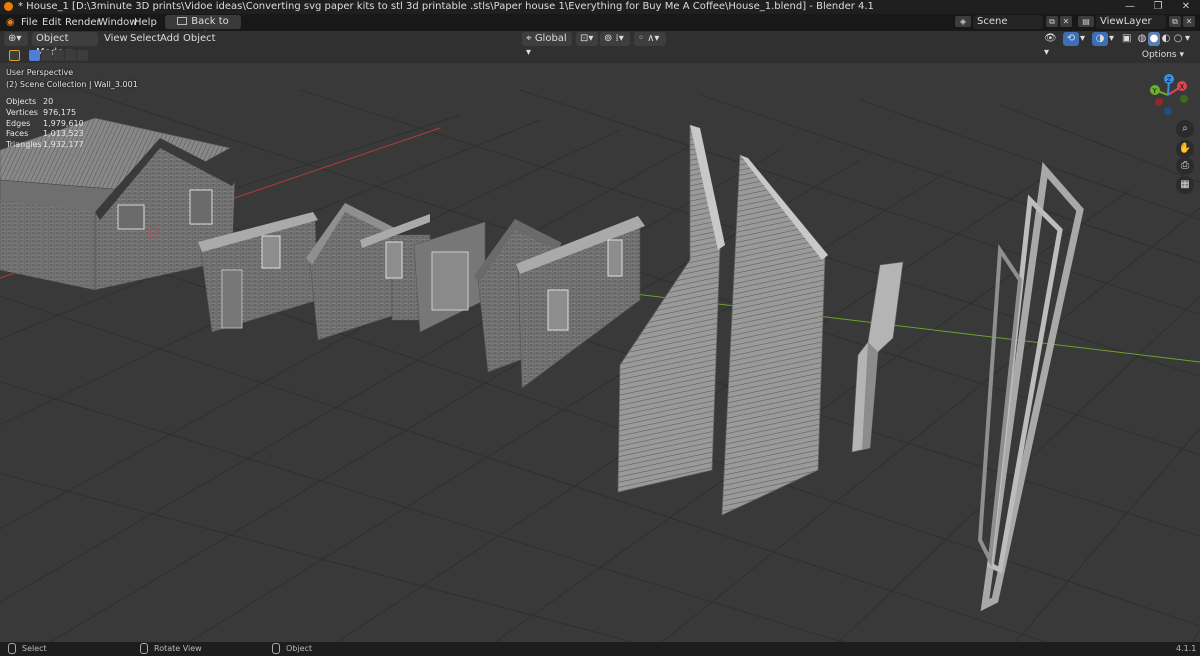 This screenshot has height=656, width=1200. I want to click on stat-row: Vertices 976,175, so click(41, 112).